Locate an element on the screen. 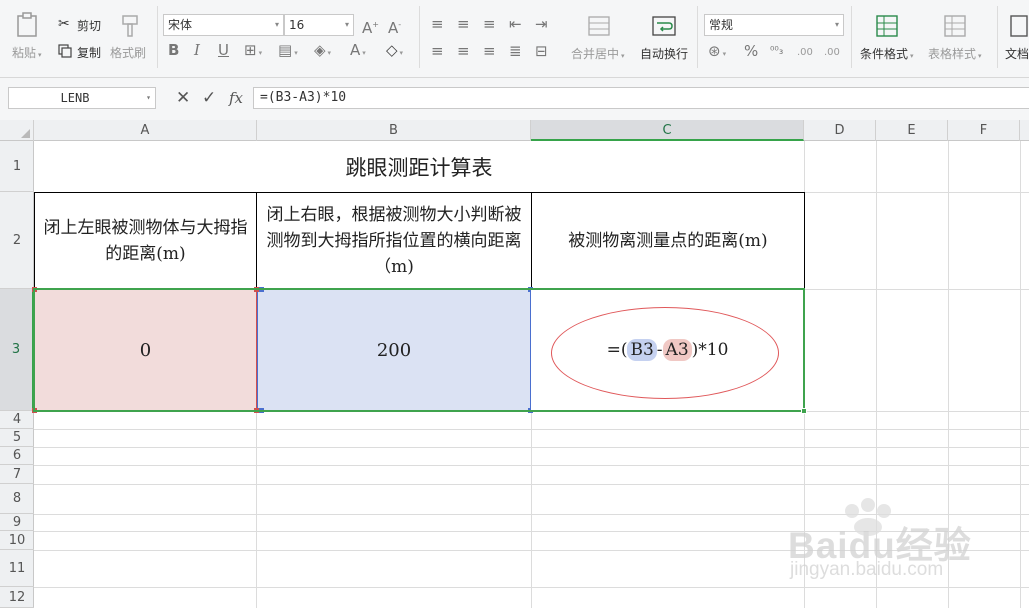  percent-icon: % is located at coordinates (751, 51).